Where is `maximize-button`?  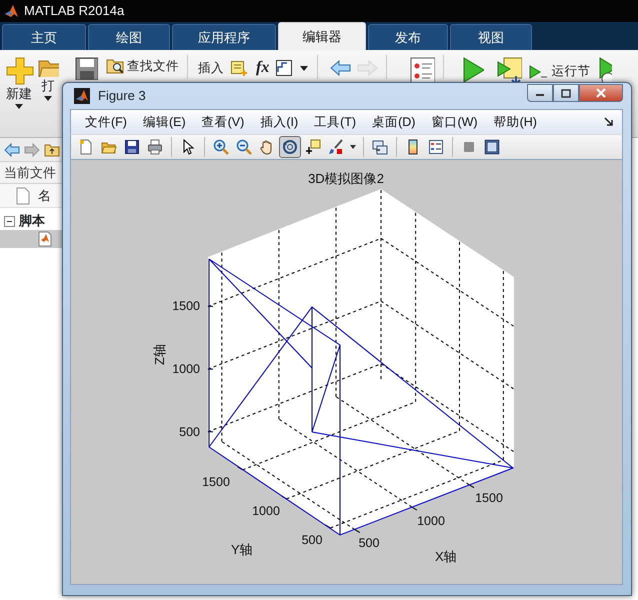 maximize-button is located at coordinates (566, 93).